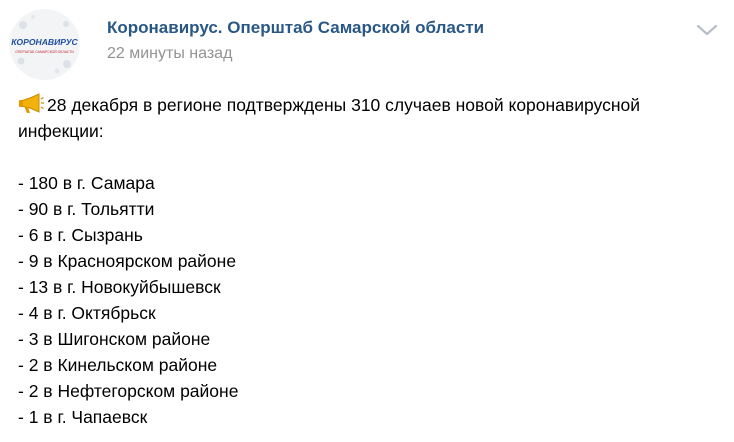 The image size is (734, 442). Describe the element at coordinates (295, 28) in the screenshot. I see `author-name: Коронавирус. Оперштаб Самарской области` at that location.